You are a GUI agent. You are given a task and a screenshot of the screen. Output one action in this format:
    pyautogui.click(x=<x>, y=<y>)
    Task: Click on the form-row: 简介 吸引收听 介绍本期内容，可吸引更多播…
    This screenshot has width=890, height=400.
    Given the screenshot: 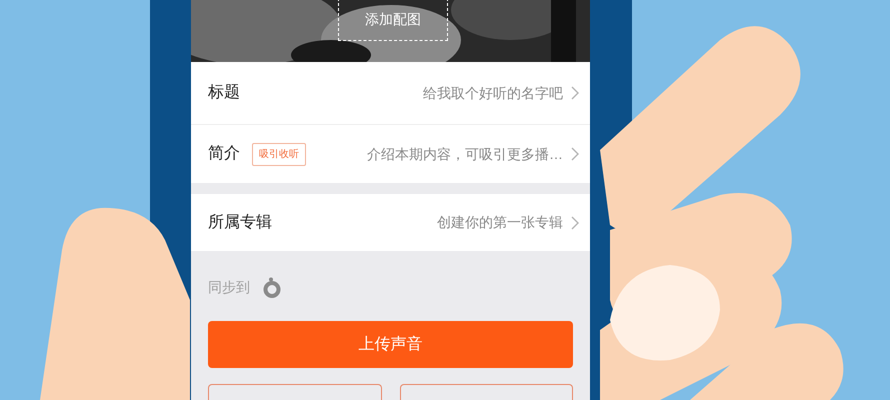 What is the action you would take?
    pyautogui.click(x=390, y=154)
    